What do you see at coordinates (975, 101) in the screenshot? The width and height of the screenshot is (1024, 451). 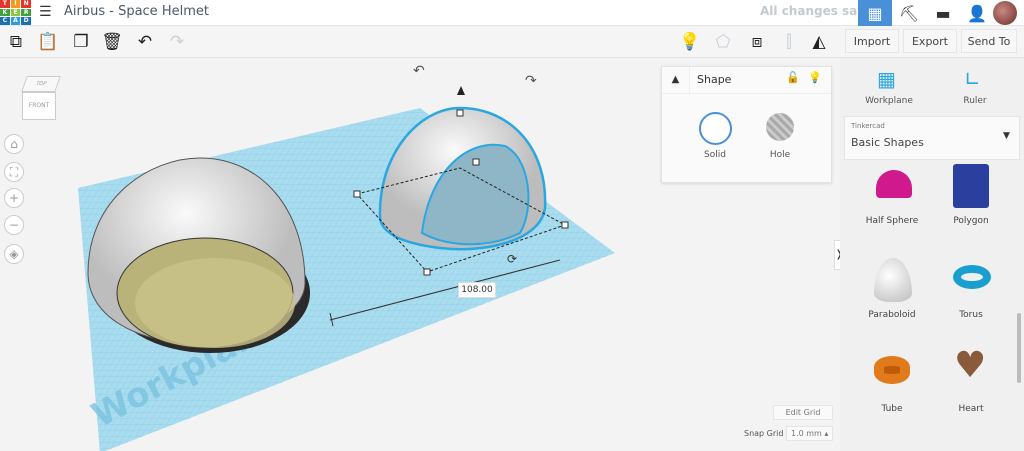 I see `ruler-tool-label: Ruler` at bounding box center [975, 101].